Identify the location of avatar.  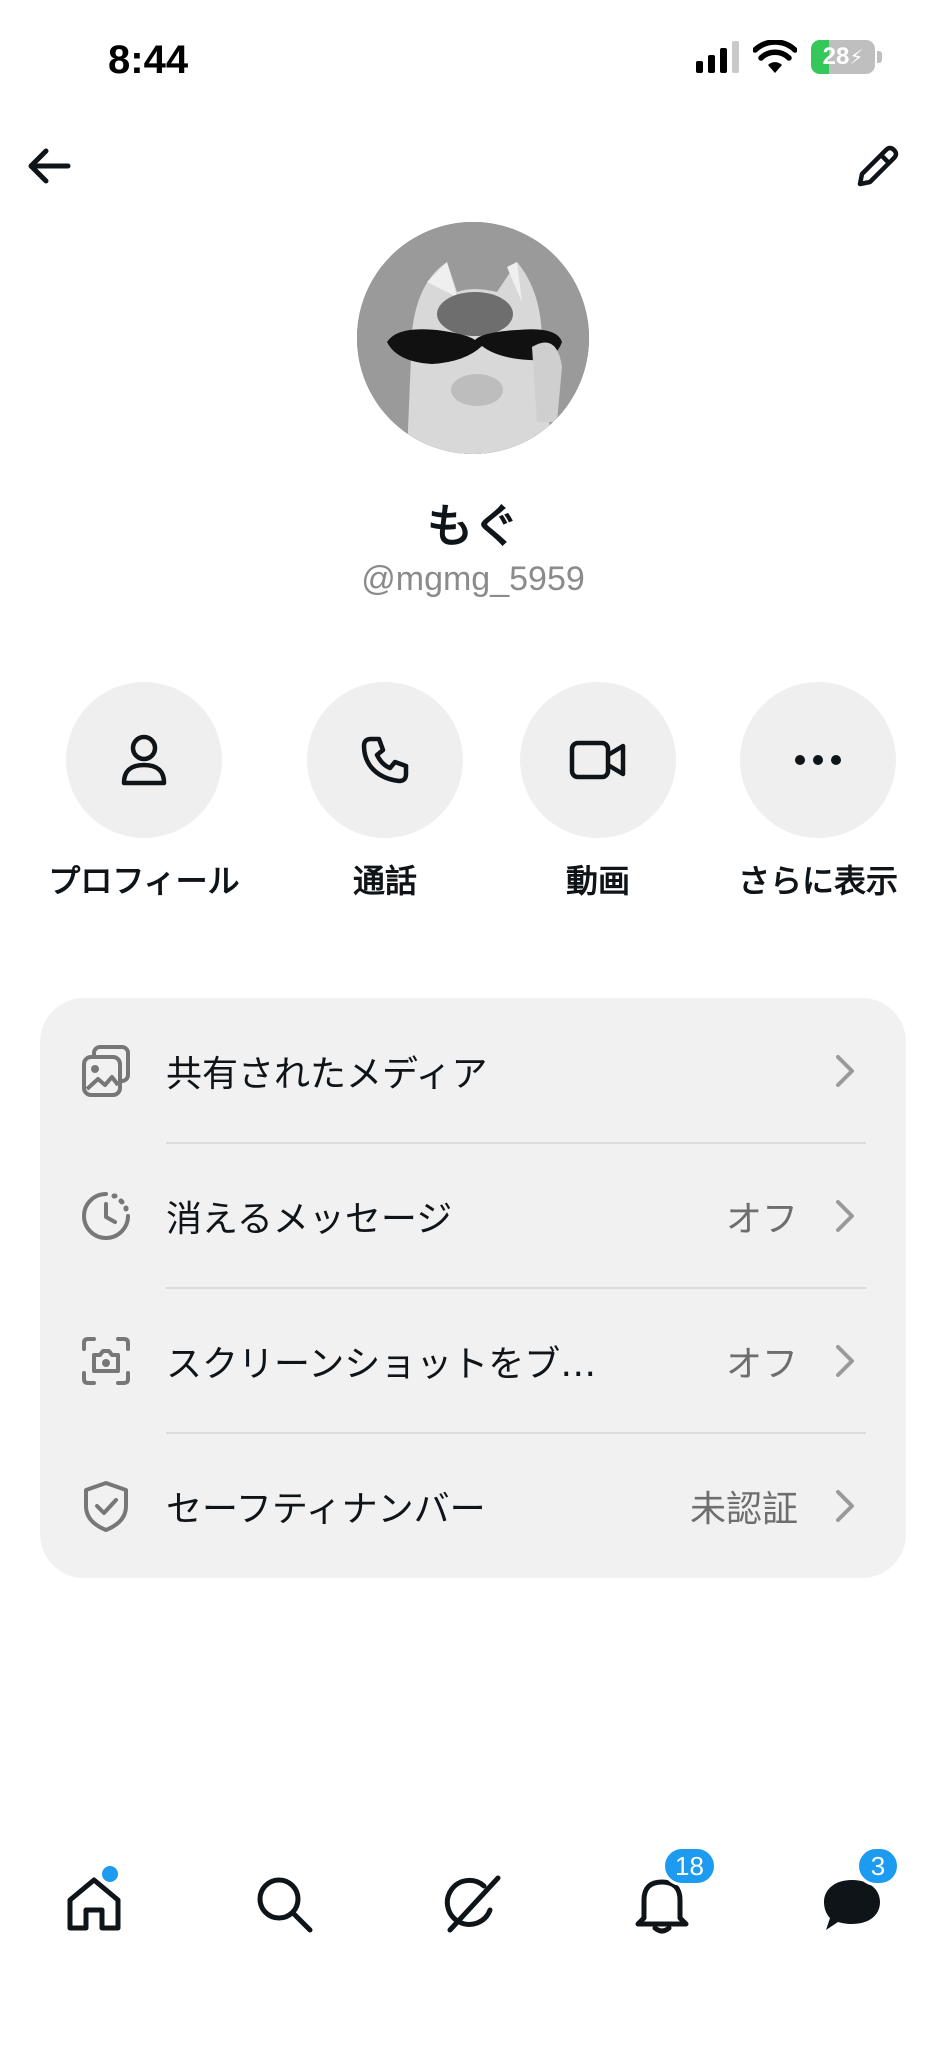
(473, 338).